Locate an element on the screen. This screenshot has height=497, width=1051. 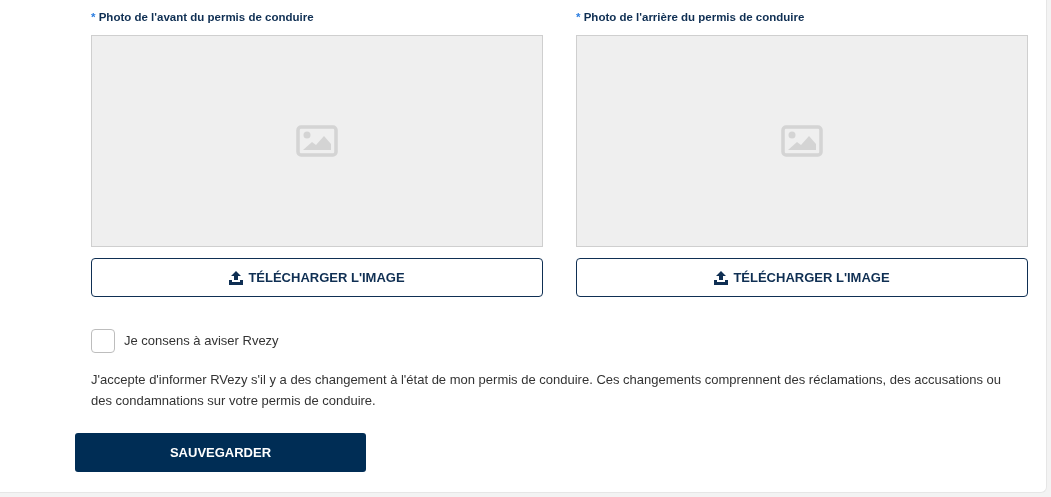
save-button: SAUVEGARDER is located at coordinates (220, 452).